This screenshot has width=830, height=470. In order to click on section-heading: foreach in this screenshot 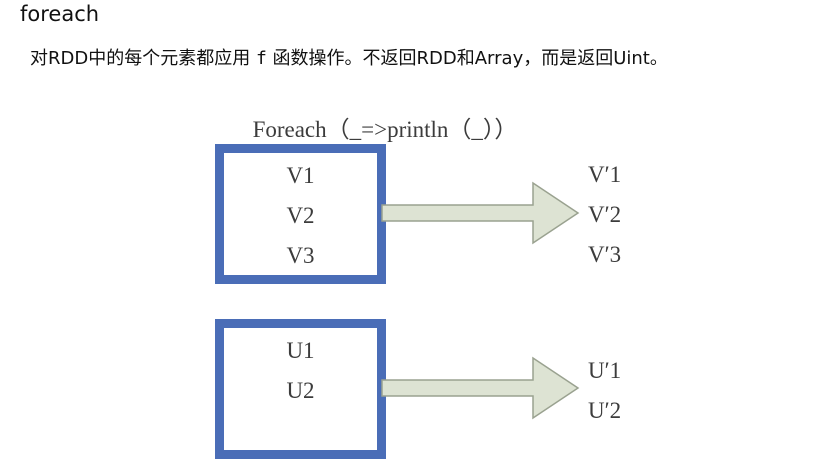, I will do `click(60, 14)`.